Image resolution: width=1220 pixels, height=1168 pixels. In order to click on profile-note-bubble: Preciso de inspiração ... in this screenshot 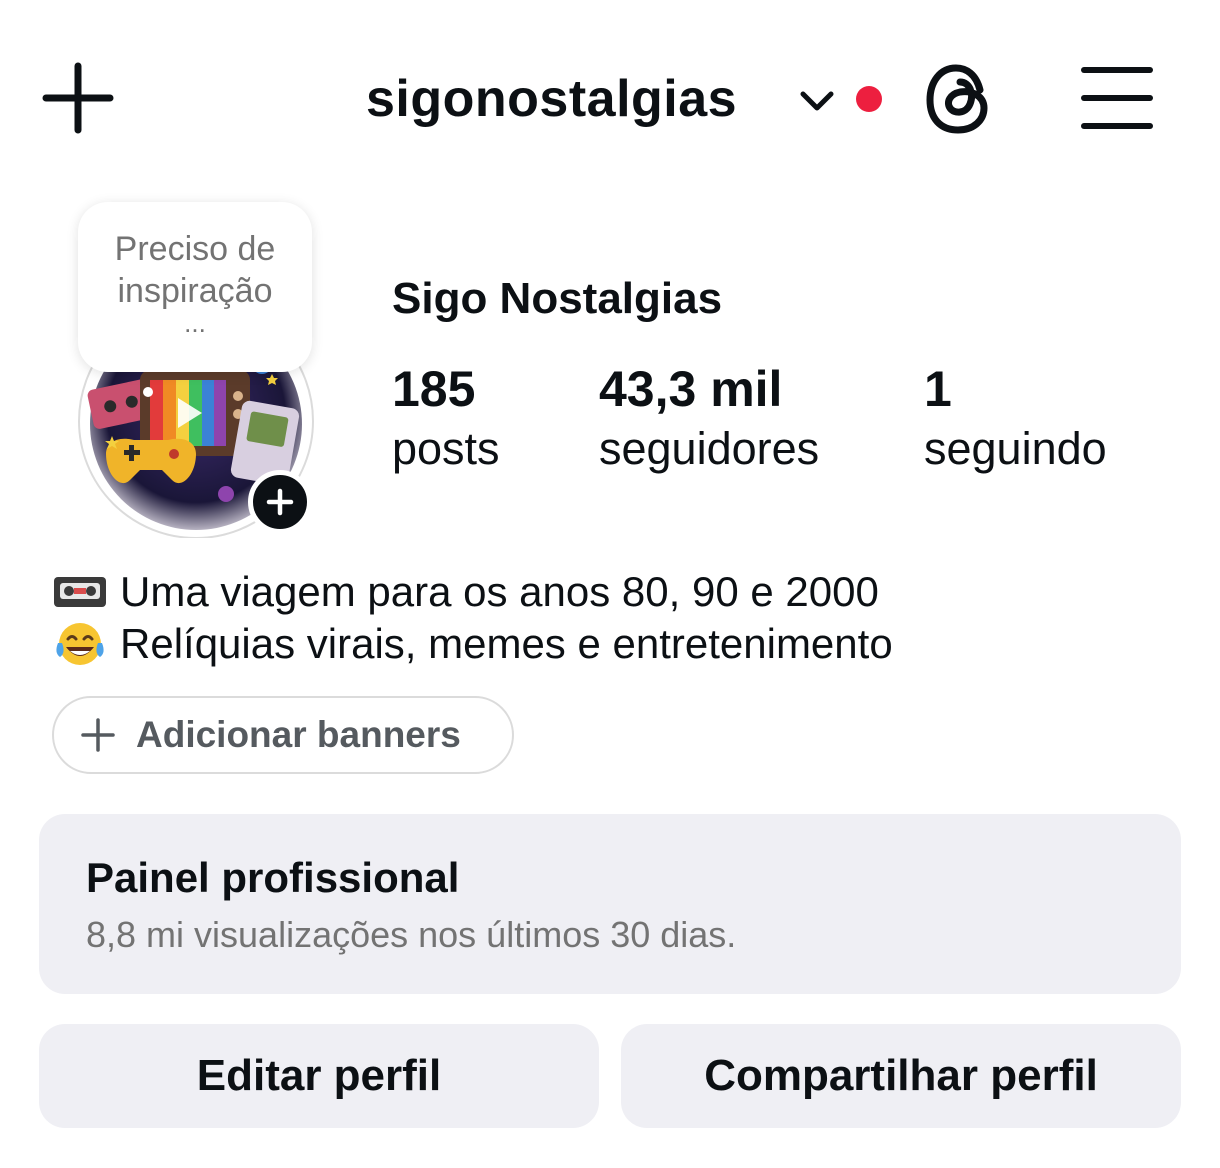, I will do `click(195, 287)`.